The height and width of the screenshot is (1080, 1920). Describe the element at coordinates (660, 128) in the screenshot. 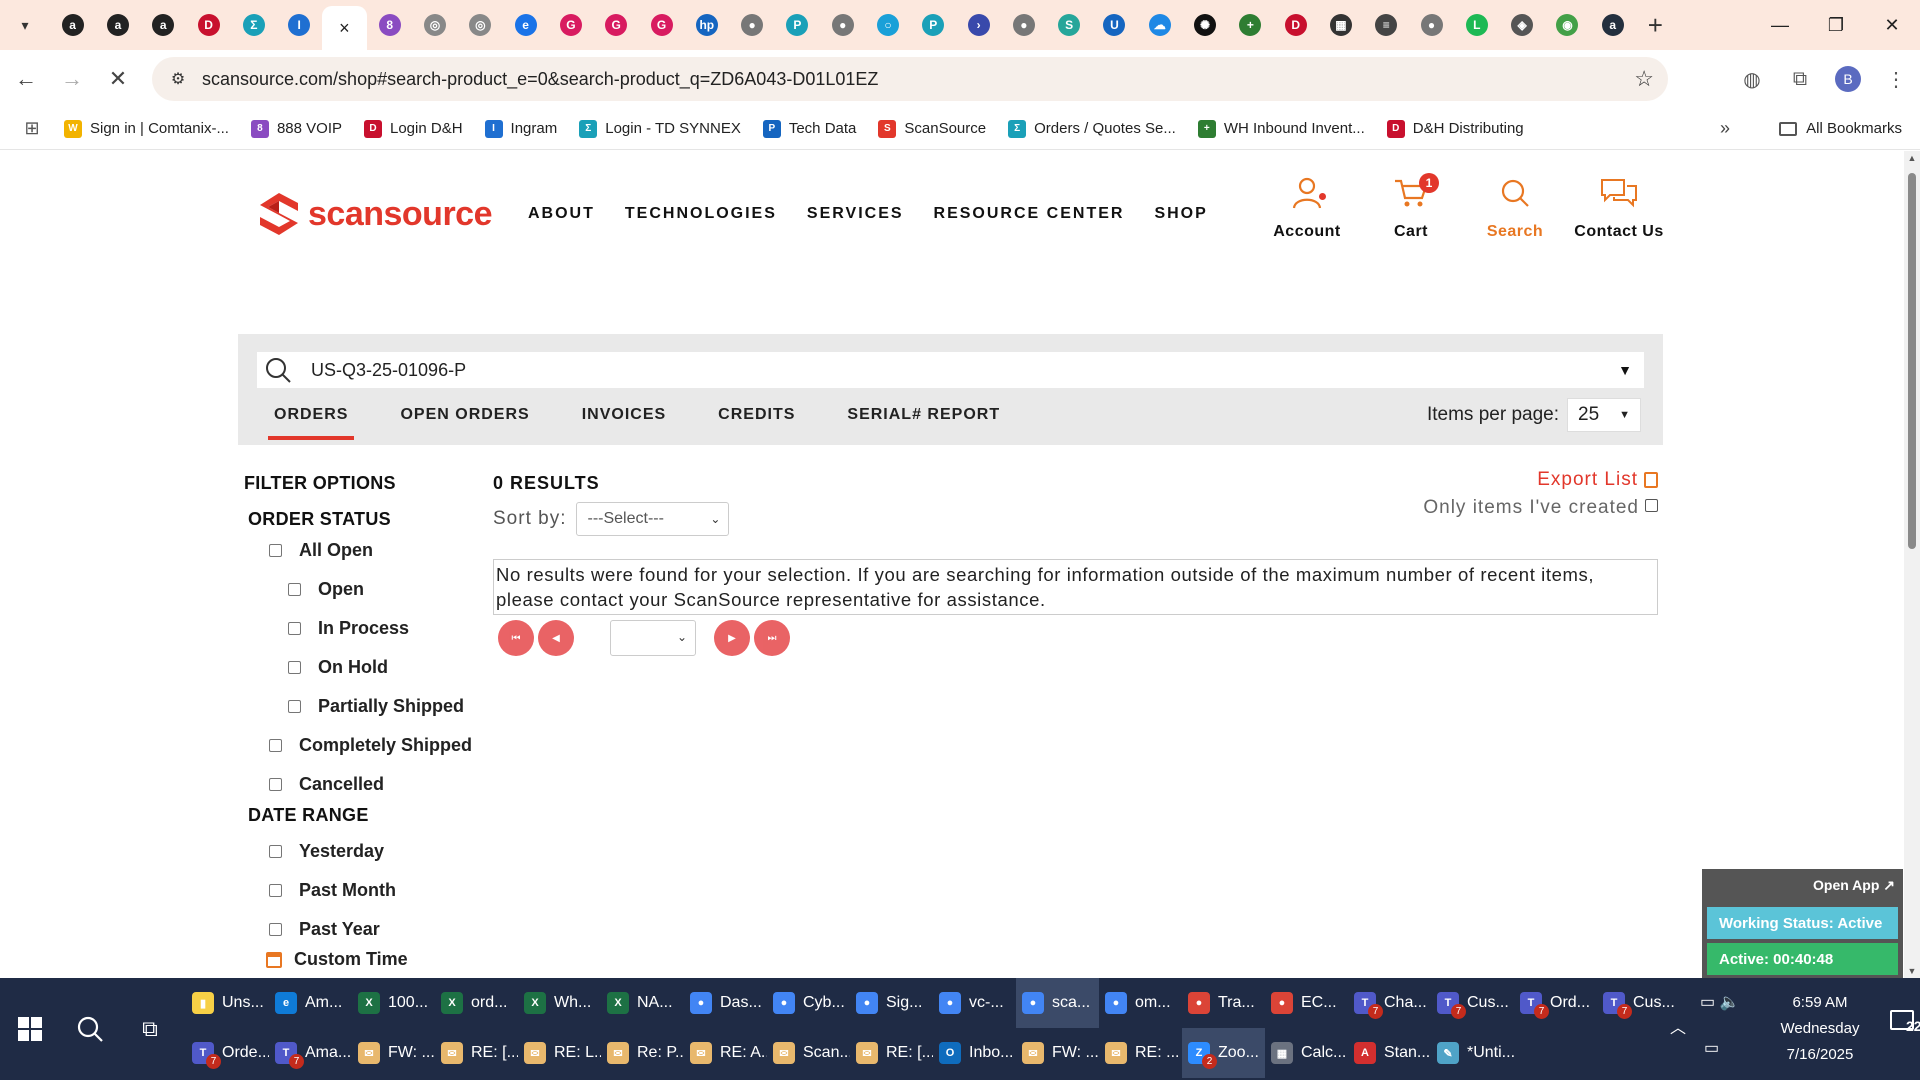

I see `bookmark-item: Σ Login - TD SYNNEX` at that location.